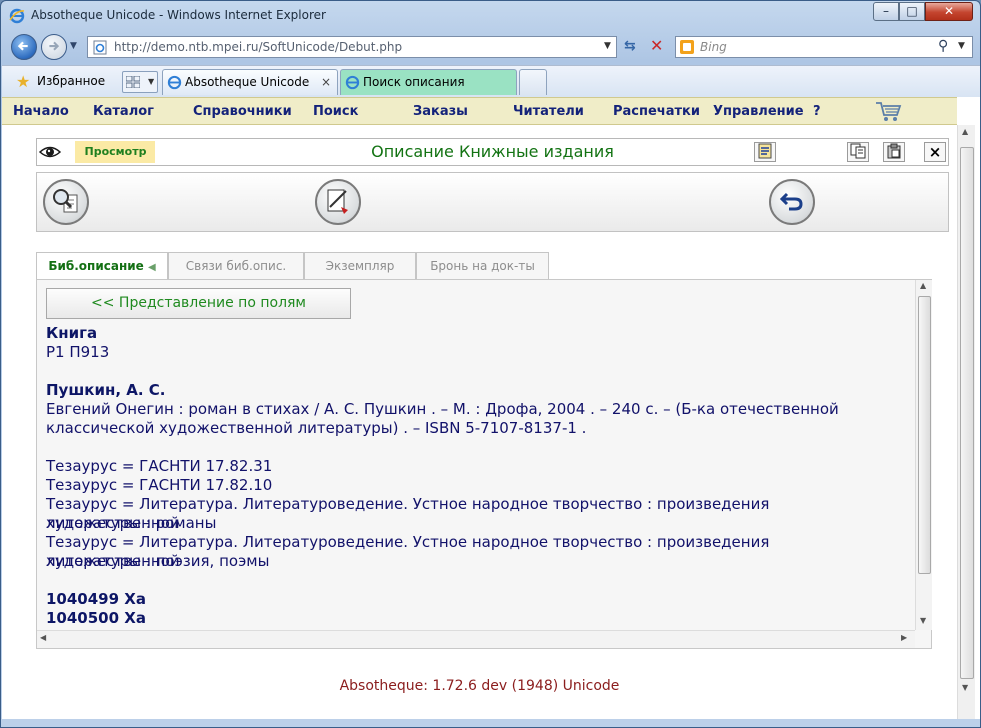 The height and width of the screenshot is (728, 981). I want to click on back-button, so click(24, 47).